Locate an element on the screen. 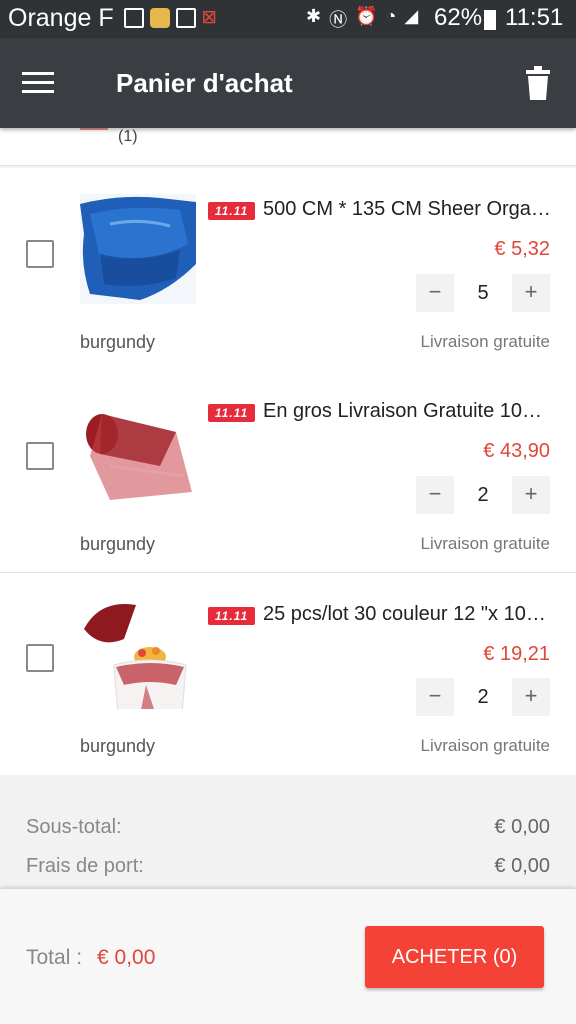  order-summary: Sous-total: € 0,00 Frais de port: € 0,00 is located at coordinates (288, 832).